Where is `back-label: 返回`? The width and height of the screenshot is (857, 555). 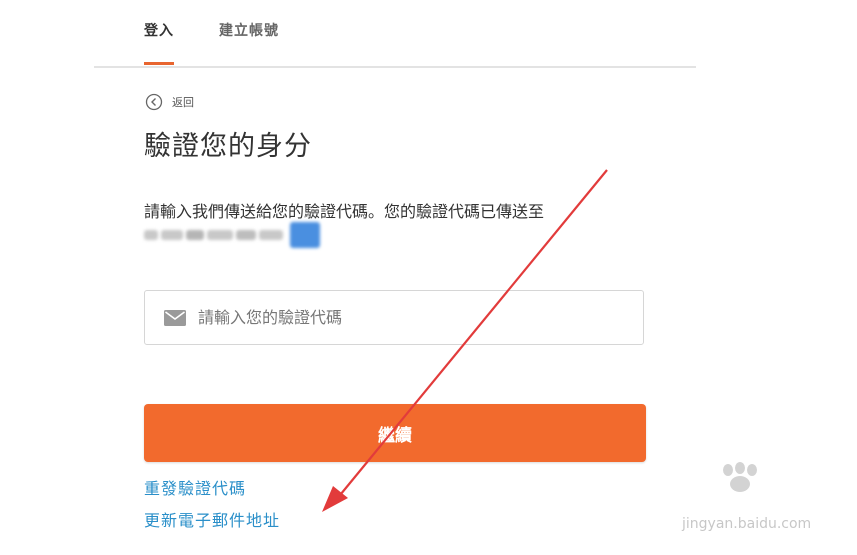
back-label: 返回 is located at coordinates (183, 102).